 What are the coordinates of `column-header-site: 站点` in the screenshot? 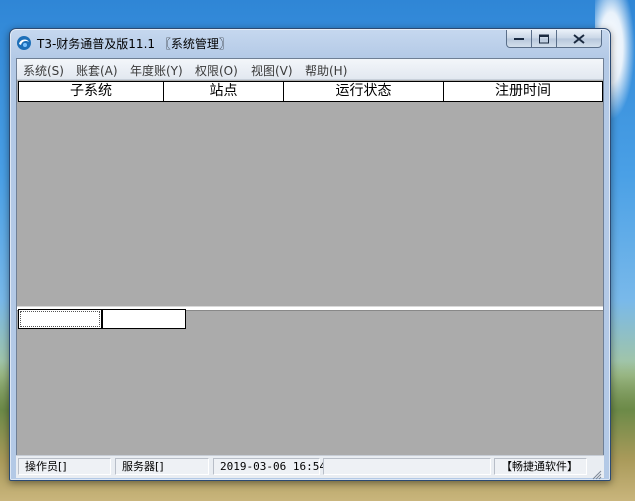 It's located at (224, 91).